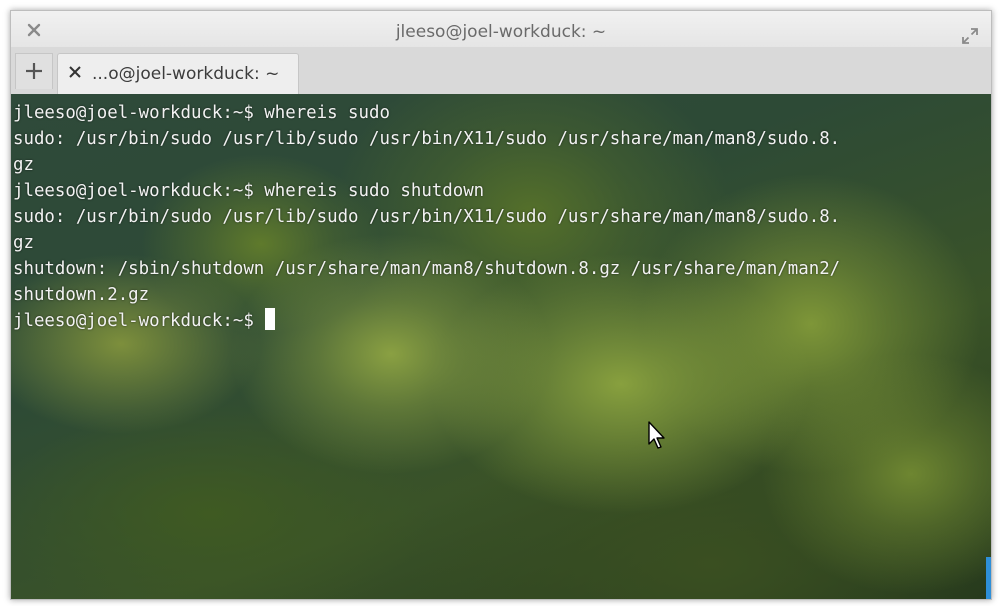 This screenshot has height=606, width=1000. What do you see at coordinates (81, 295) in the screenshot?
I see `terminal-line: shutdown.2.gz` at bounding box center [81, 295].